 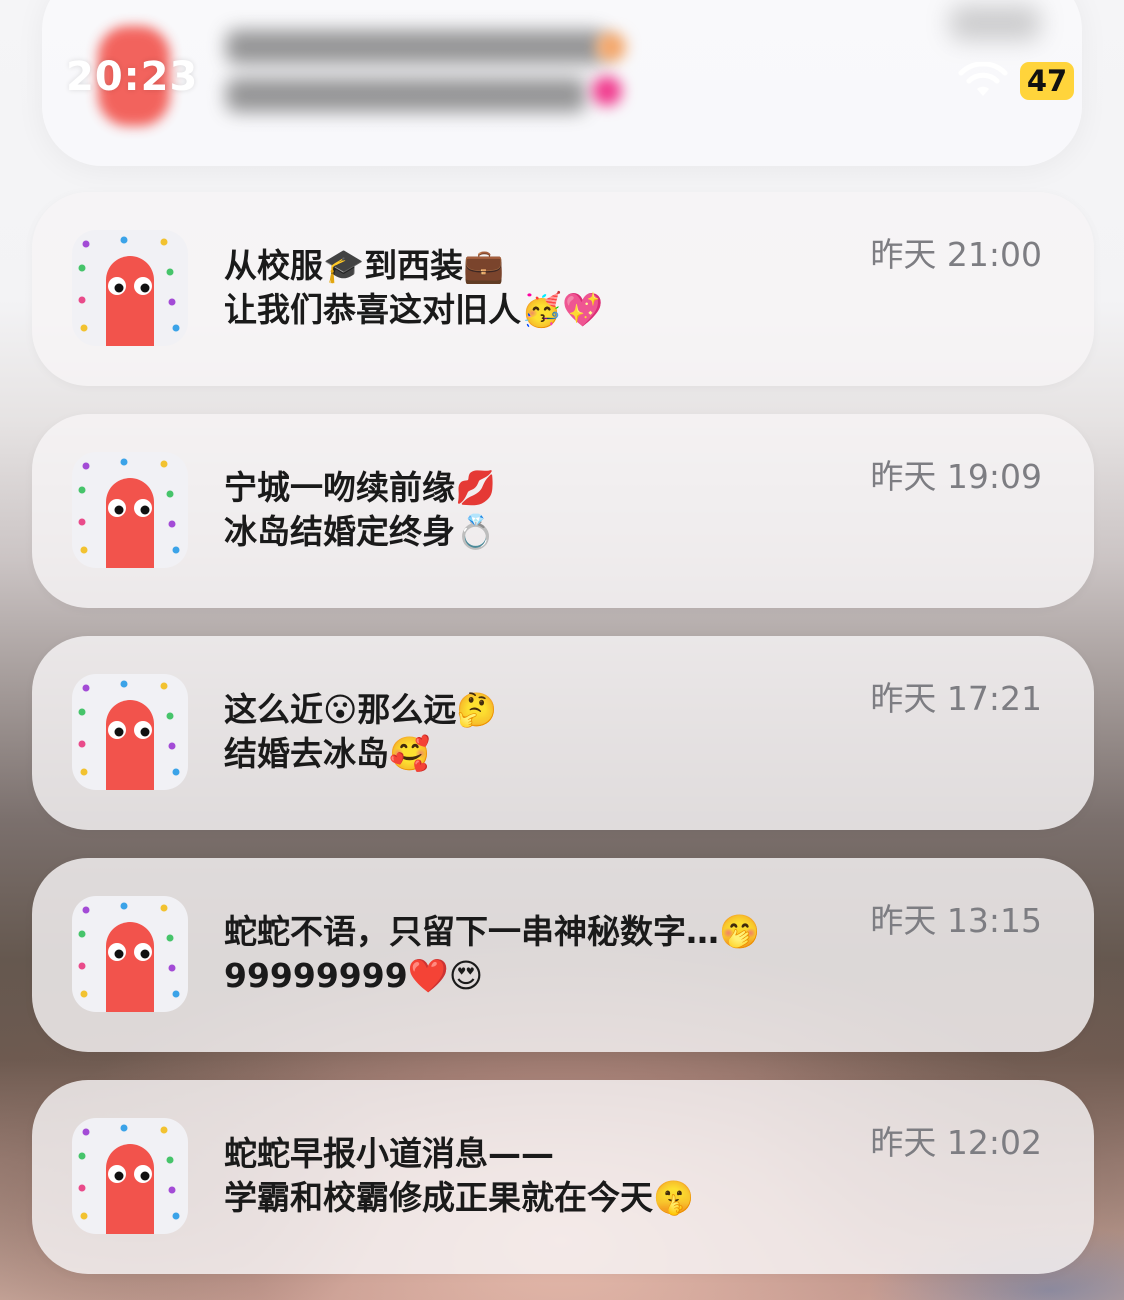 What do you see at coordinates (360, 531) in the screenshot?
I see `message-line-2: 冰岛结婚定终身💍` at bounding box center [360, 531].